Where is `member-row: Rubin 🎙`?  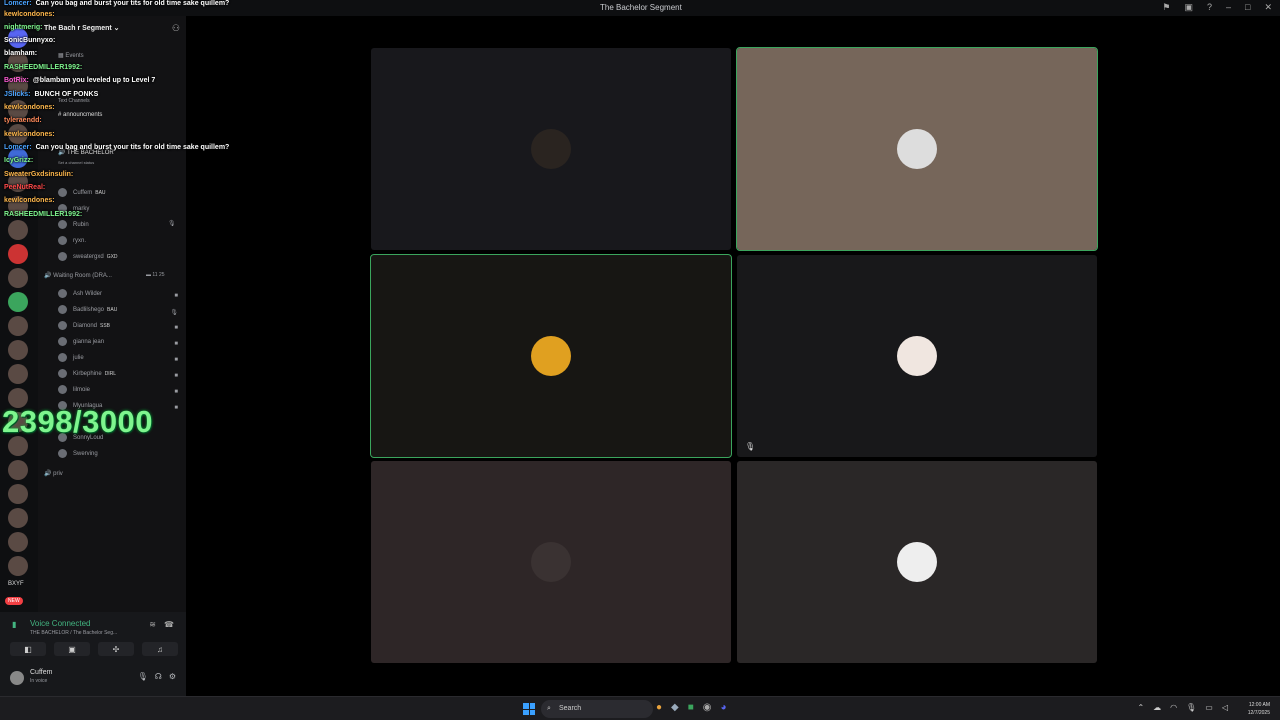 member-row: Rubin 🎙 is located at coordinates (117, 224).